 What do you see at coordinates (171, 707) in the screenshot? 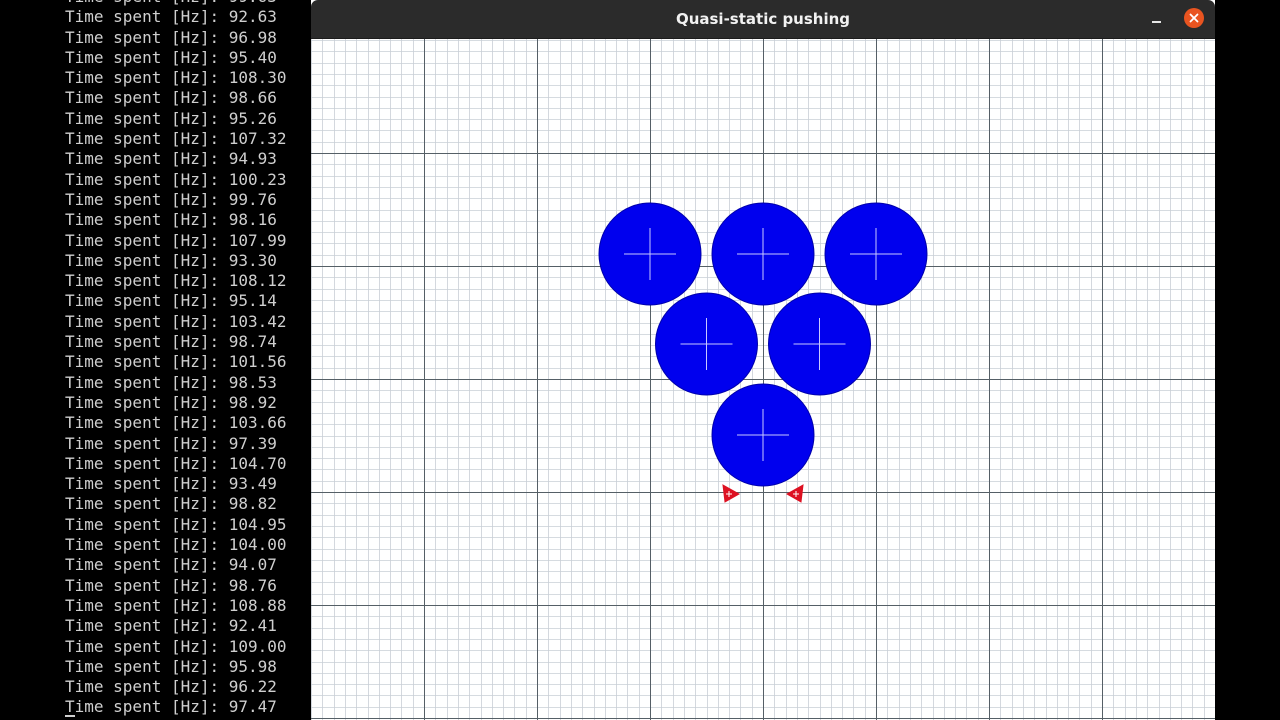
I see `terminal-line: Time spent [Hz]: 97.47` at bounding box center [171, 707].